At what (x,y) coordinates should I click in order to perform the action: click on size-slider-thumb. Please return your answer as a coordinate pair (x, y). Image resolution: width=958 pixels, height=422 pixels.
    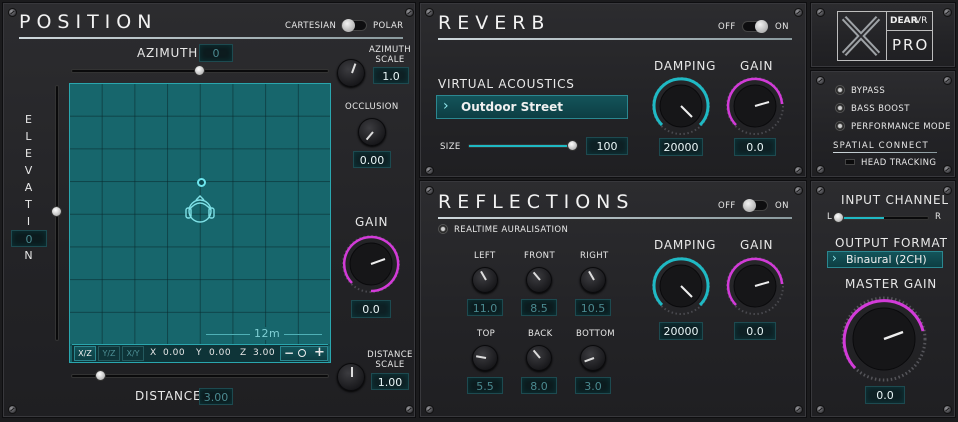
    Looking at the image, I should click on (572, 145).